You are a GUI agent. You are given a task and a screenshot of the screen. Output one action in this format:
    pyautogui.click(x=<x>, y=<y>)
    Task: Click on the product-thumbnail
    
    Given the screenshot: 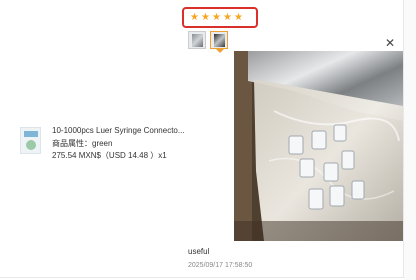 What is the action you would take?
    pyautogui.click(x=30, y=140)
    